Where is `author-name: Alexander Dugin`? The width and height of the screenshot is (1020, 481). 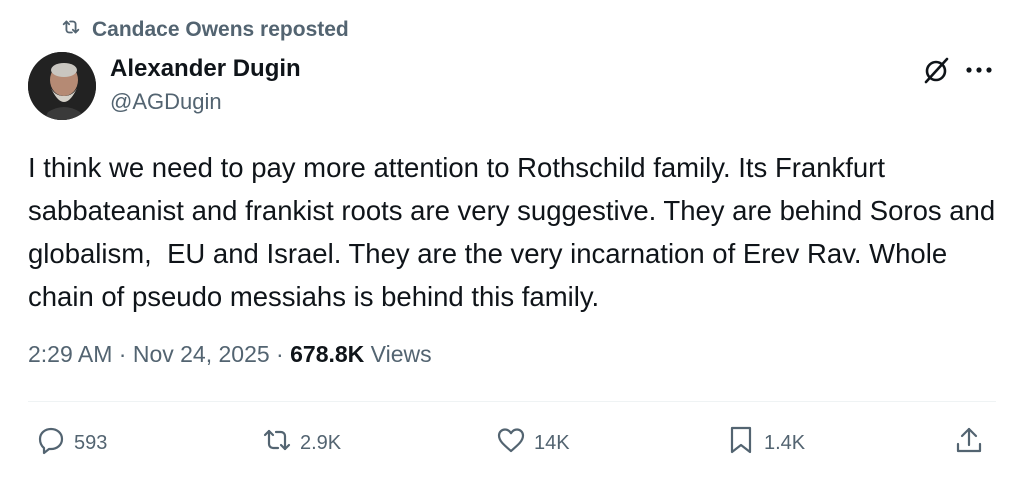 author-name: Alexander Dugin is located at coordinates (205, 69).